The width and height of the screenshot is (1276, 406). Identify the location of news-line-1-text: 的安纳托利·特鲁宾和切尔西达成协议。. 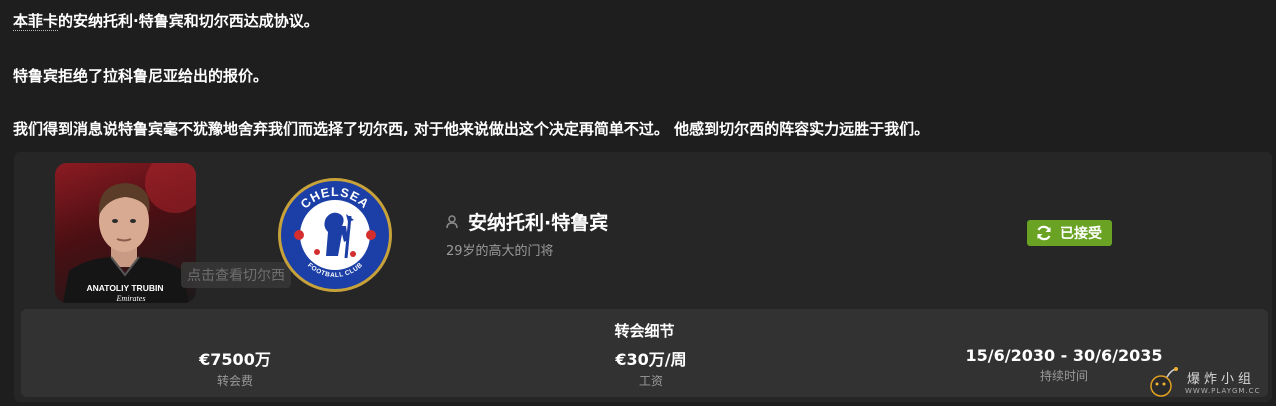
(188, 21).